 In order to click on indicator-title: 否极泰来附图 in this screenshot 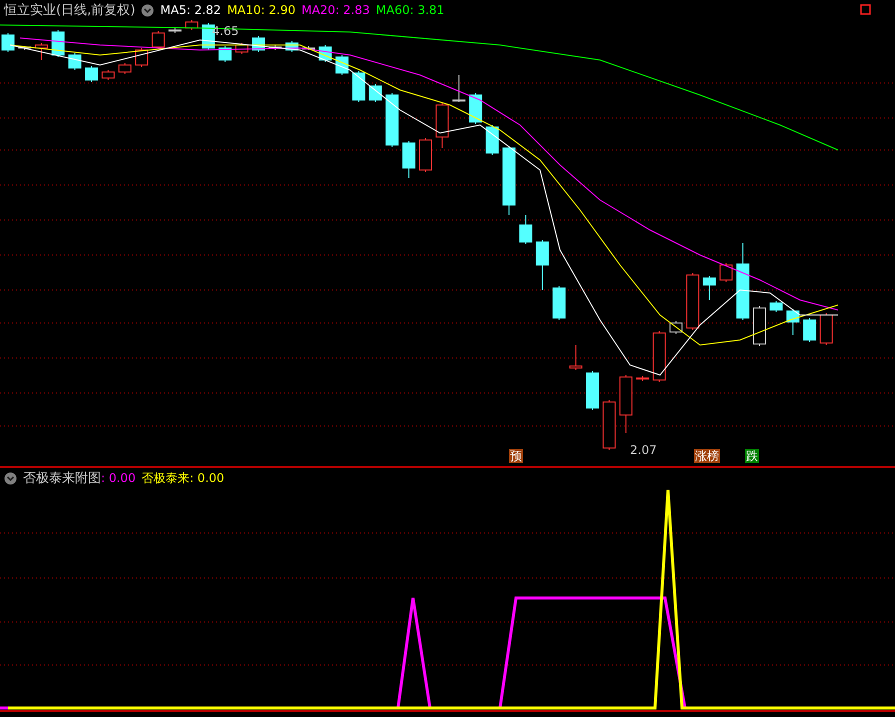, I will do `click(62, 478)`.